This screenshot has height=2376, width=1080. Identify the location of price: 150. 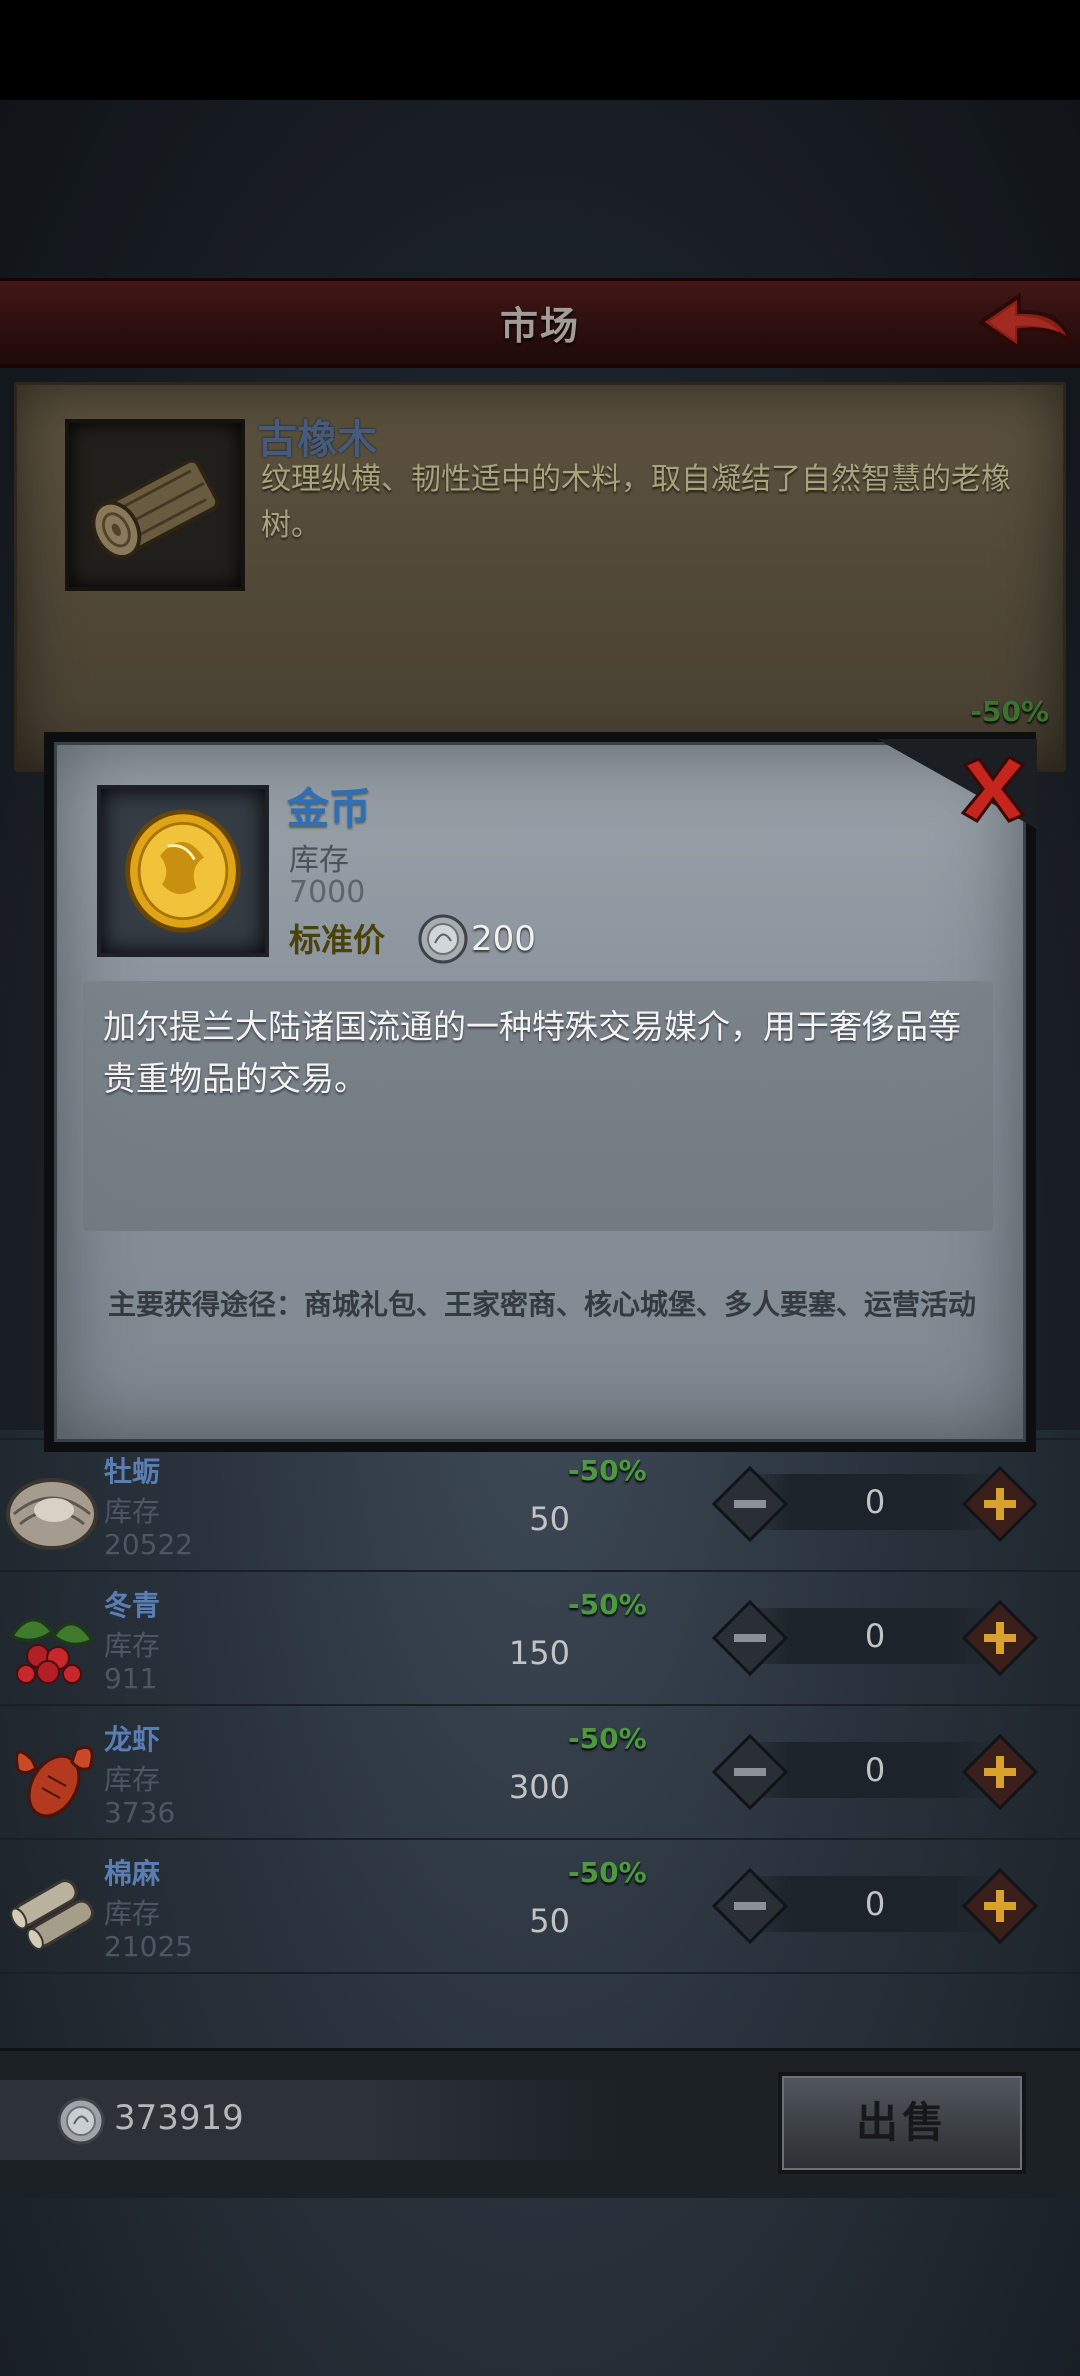
(539, 1653).